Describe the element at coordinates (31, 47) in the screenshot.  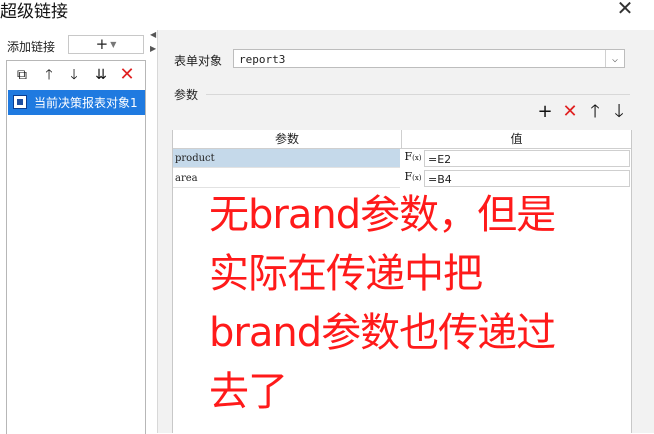
I see `add-link-label: 添加链接` at that location.